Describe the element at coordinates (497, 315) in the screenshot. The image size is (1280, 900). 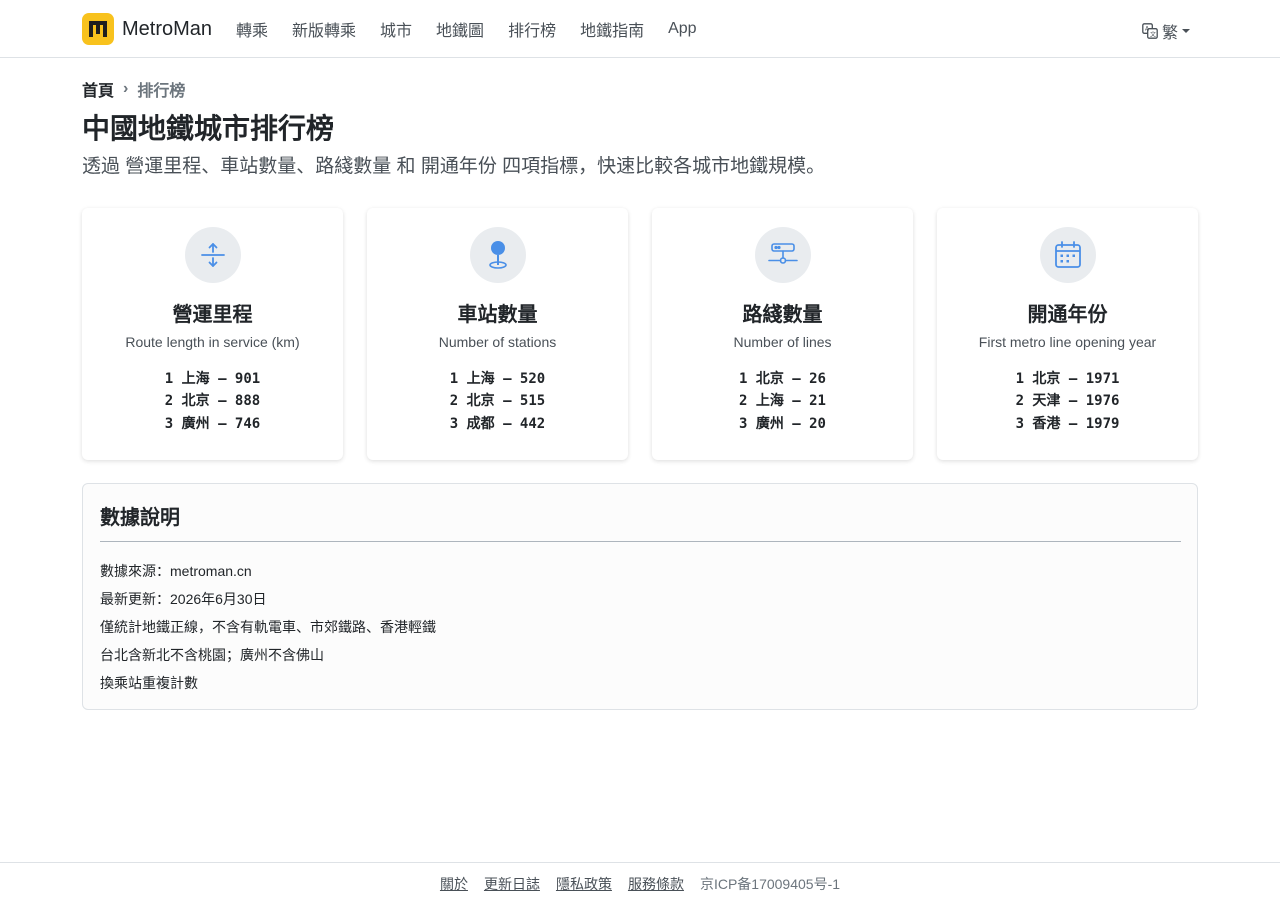
I see `card-title: 車站數量` at that location.